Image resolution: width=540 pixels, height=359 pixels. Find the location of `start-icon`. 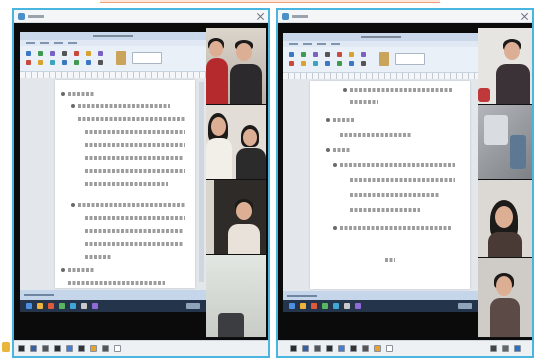

start-icon is located at coordinates (6, 347).